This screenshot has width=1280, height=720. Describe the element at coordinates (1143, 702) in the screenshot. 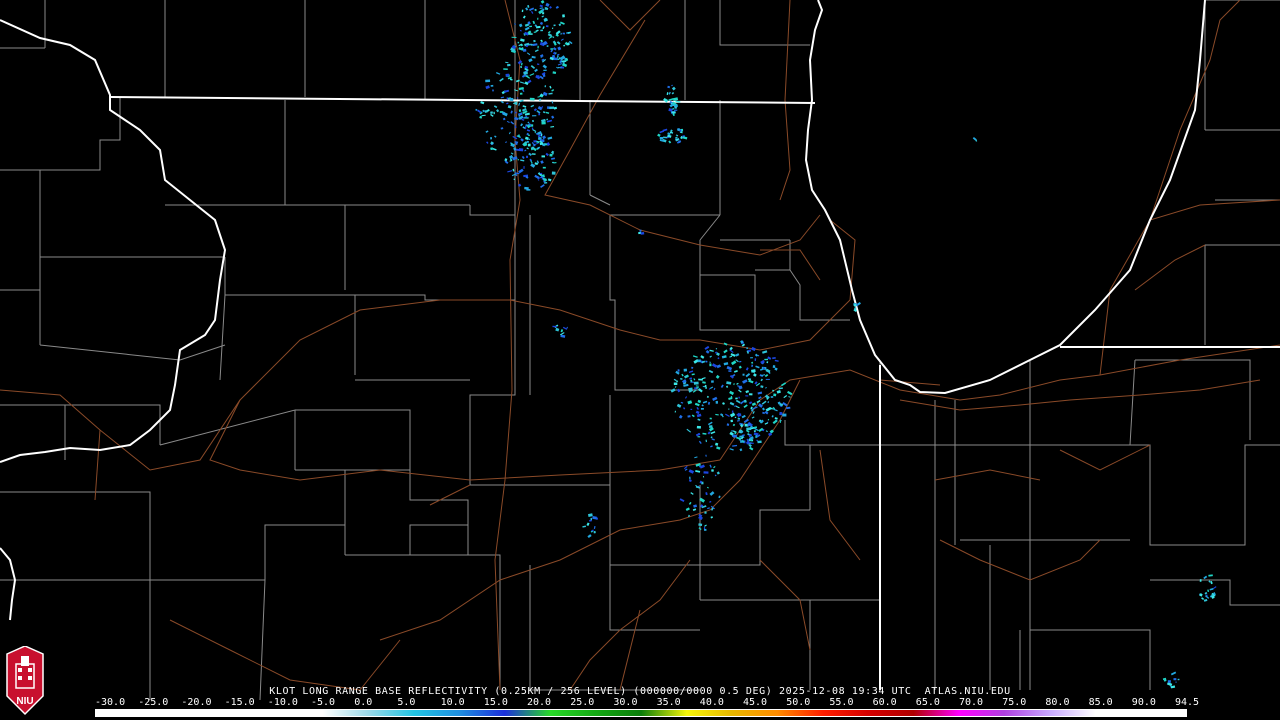

I see `legend-tick-label: 90.0` at that location.